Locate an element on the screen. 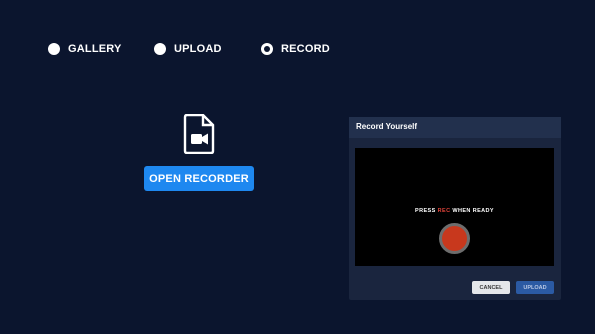  record-button is located at coordinates (454, 238).